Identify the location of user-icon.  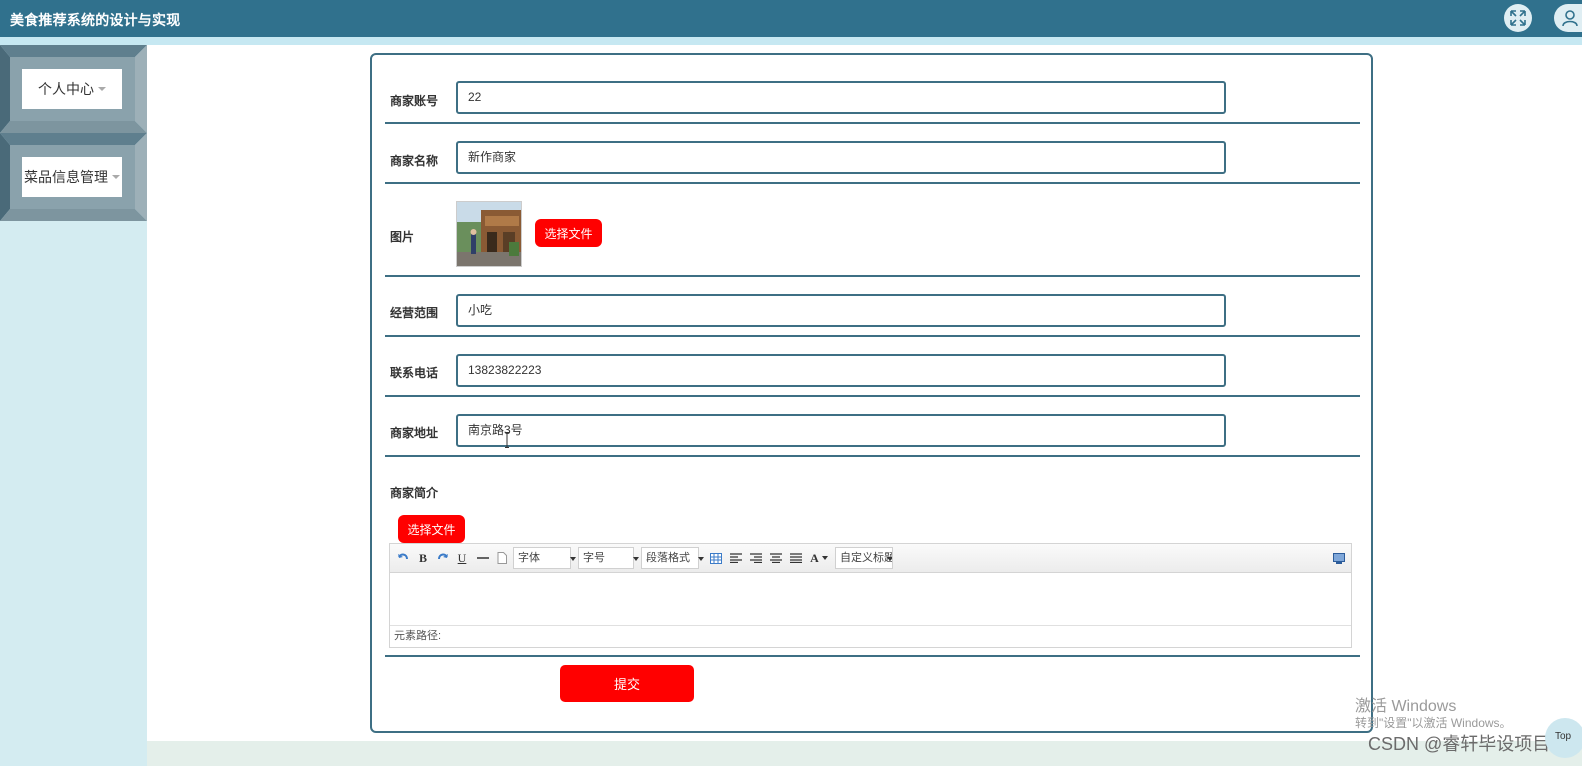
(1568, 18).